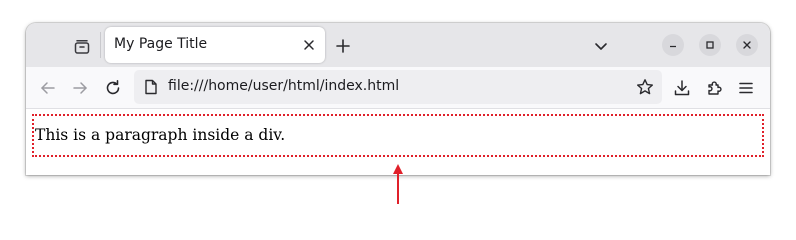 Image resolution: width=796 pixels, height=240 pixels. What do you see at coordinates (673, 45) in the screenshot?
I see `minimize-icon` at bounding box center [673, 45].